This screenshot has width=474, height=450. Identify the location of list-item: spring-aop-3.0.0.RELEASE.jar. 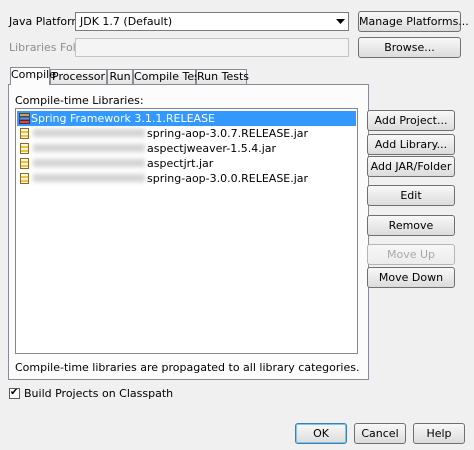
(186, 178).